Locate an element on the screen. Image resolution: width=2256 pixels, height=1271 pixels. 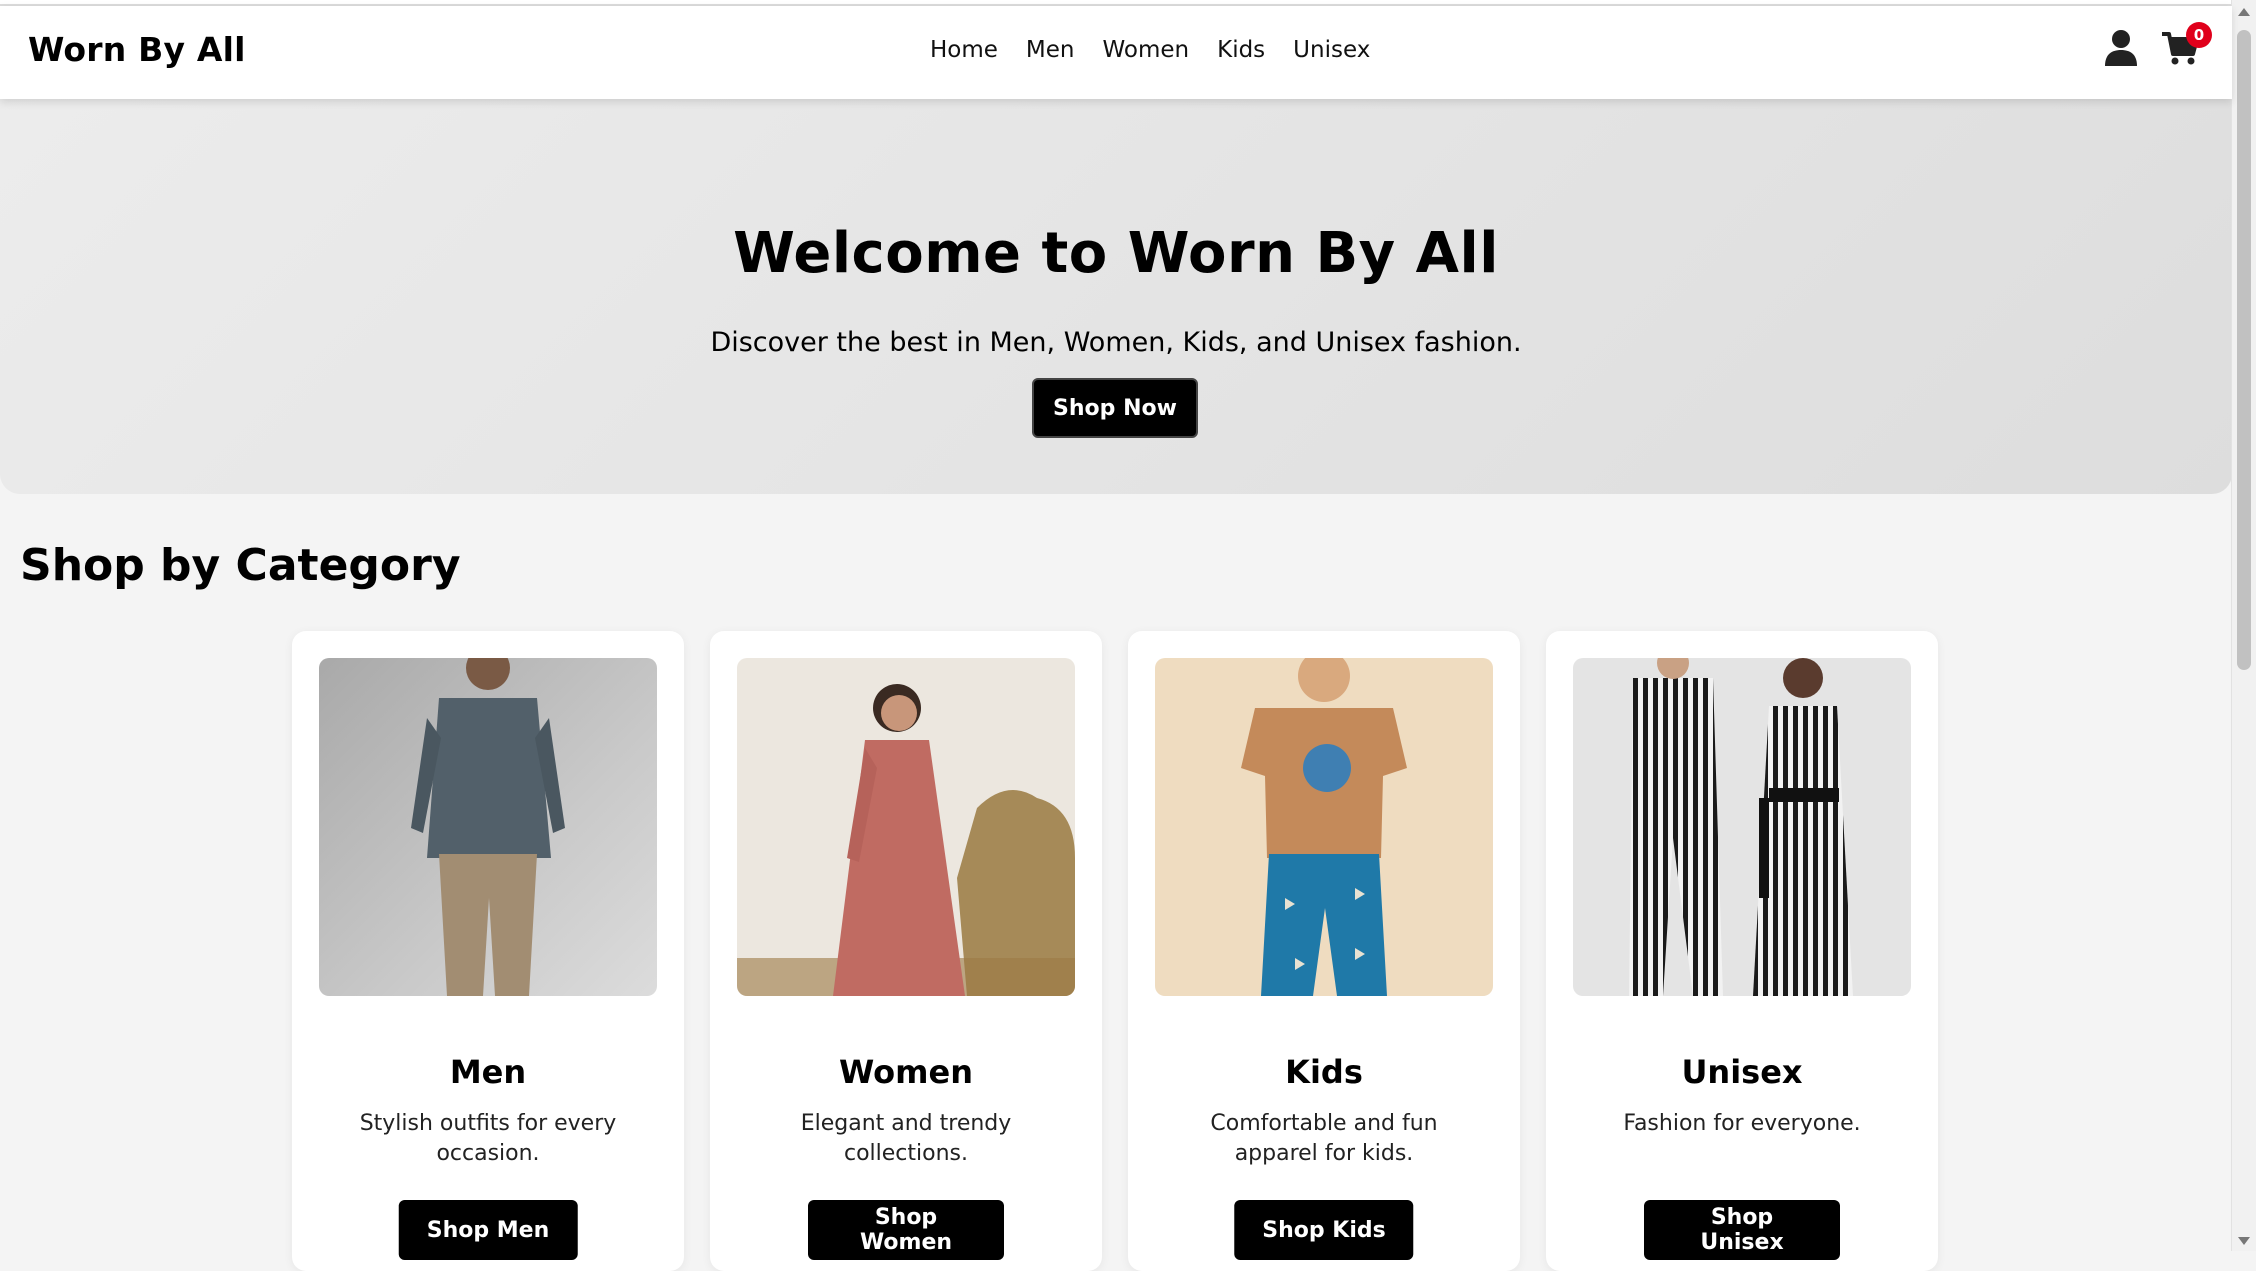
category-heading: Shop by Category is located at coordinates (240, 565).